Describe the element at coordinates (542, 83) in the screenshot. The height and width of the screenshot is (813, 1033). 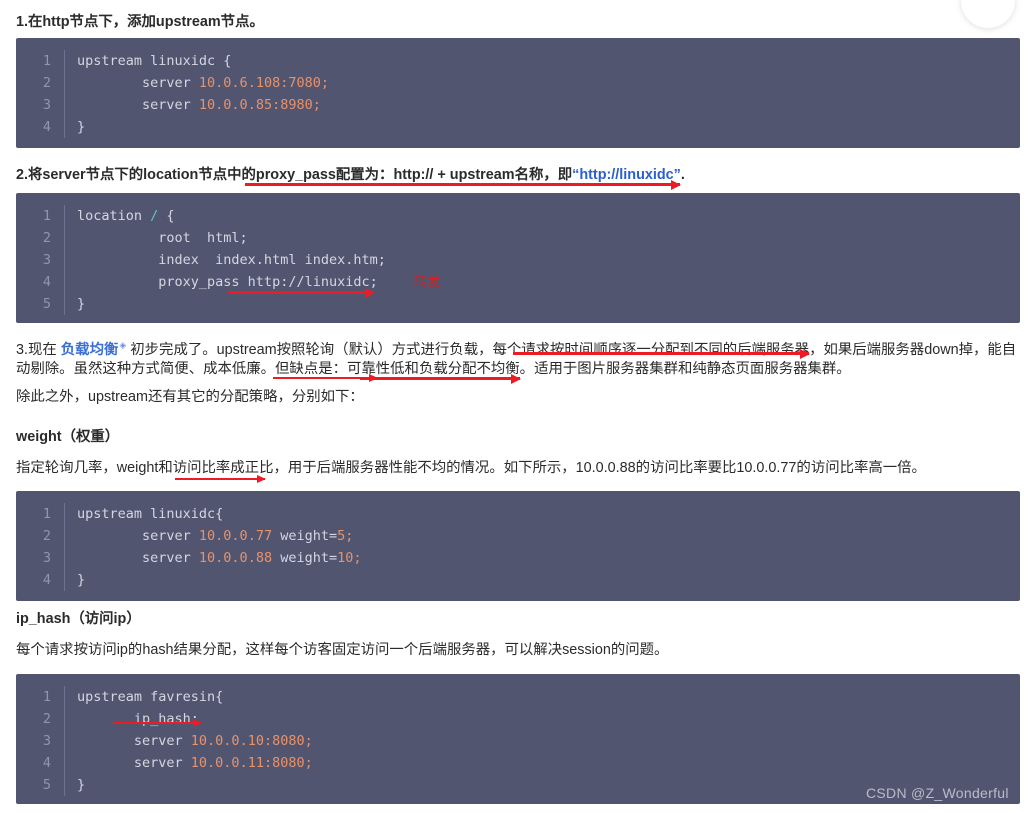
I see `code-line-text: server 10.0.6.108:7080;` at that location.